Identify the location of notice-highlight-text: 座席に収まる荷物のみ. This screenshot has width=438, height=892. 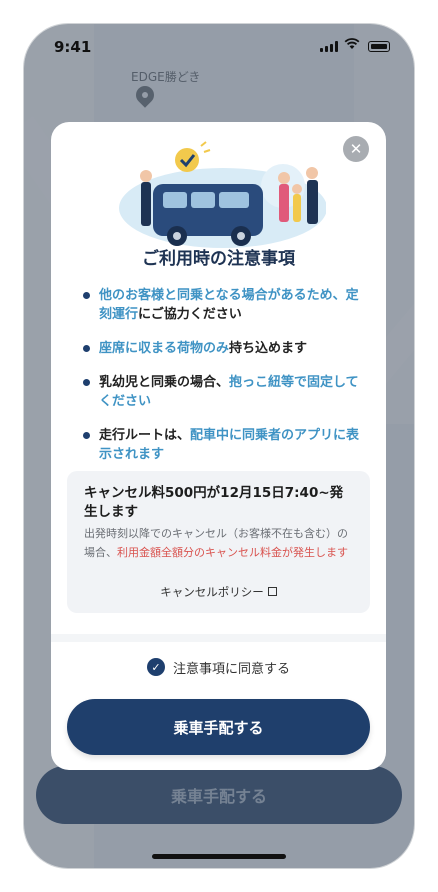
(164, 348).